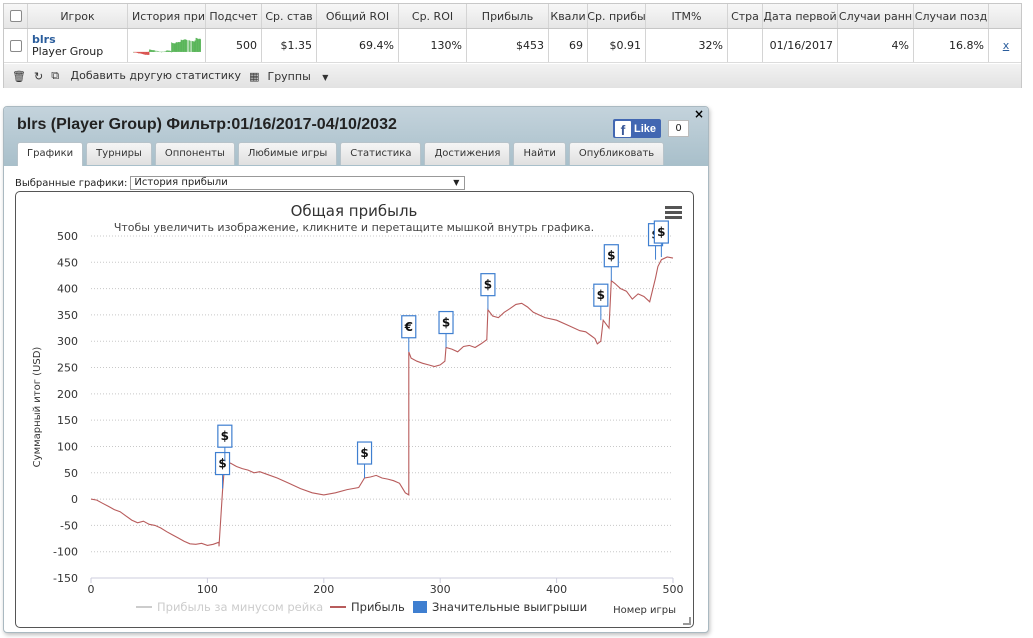 The image size is (1033, 638). Describe the element at coordinates (167, 16) in the screenshot. I see `col-header-history: История при` at that location.